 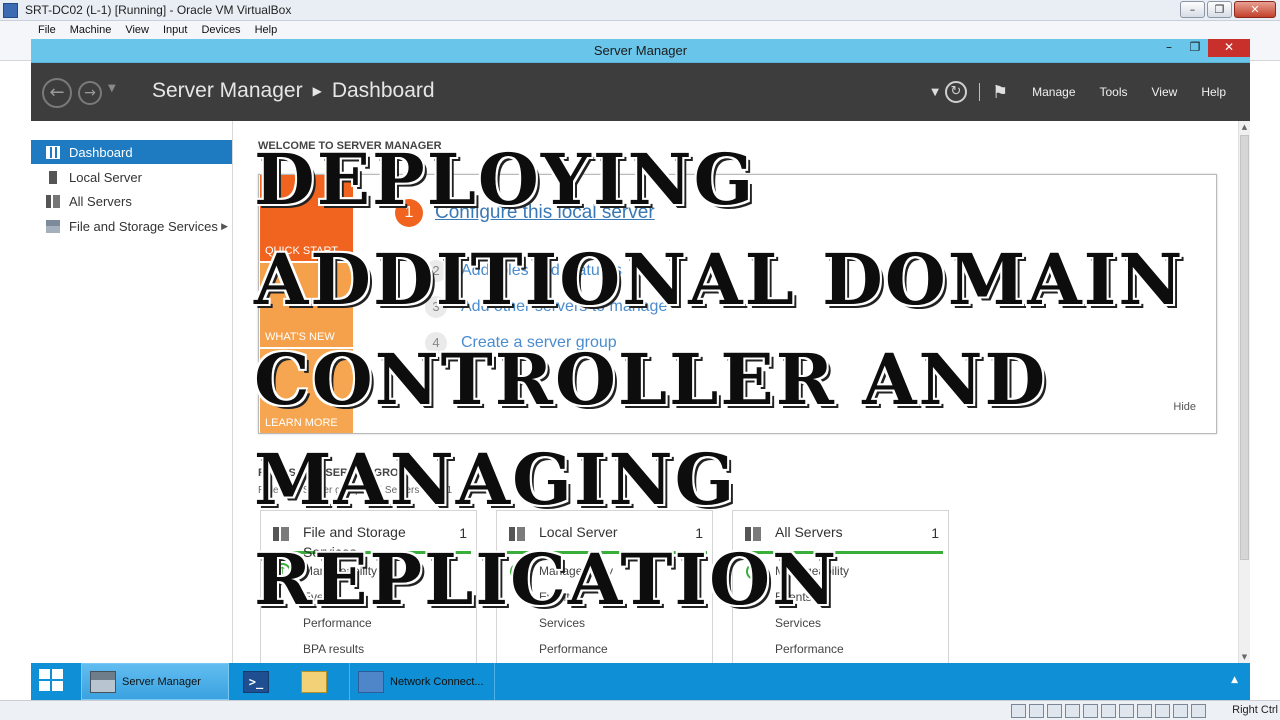 I want to click on back-arrow-icon: ←, so click(x=57, y=93).